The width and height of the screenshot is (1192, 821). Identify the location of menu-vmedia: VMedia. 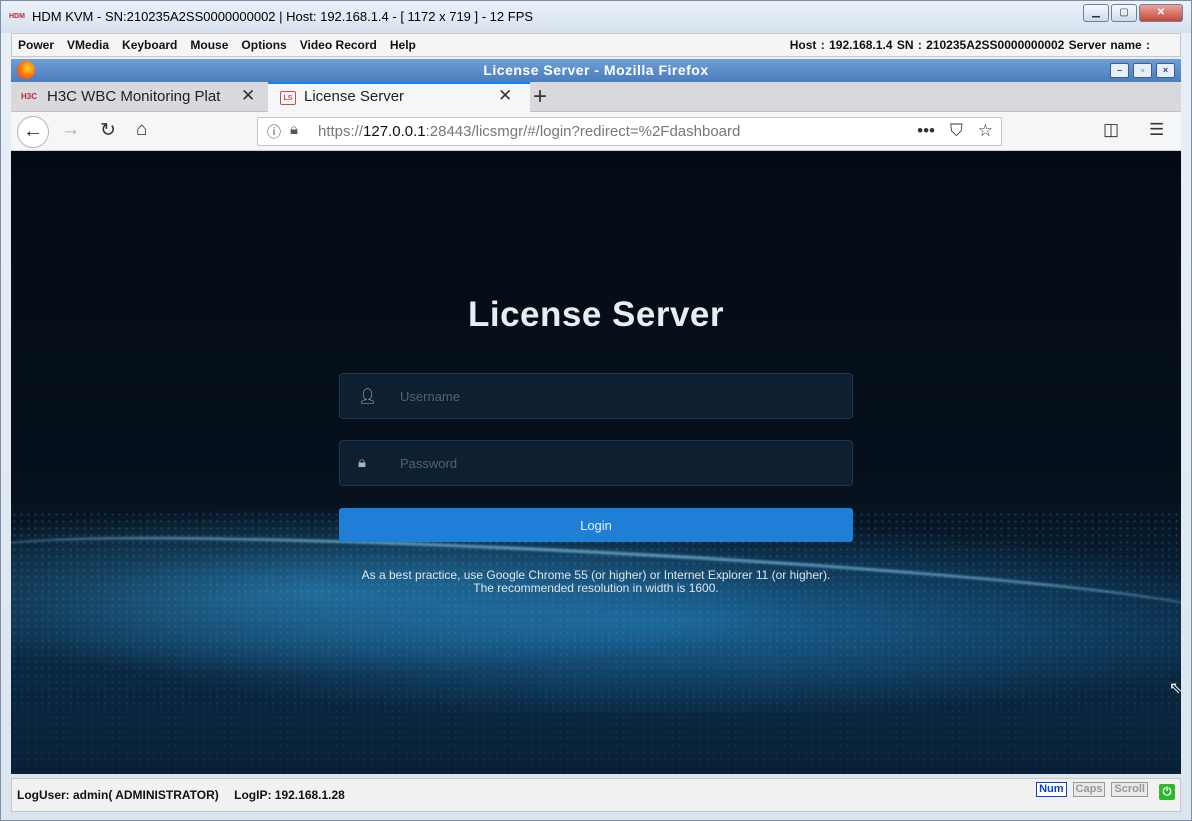
(88, 45).